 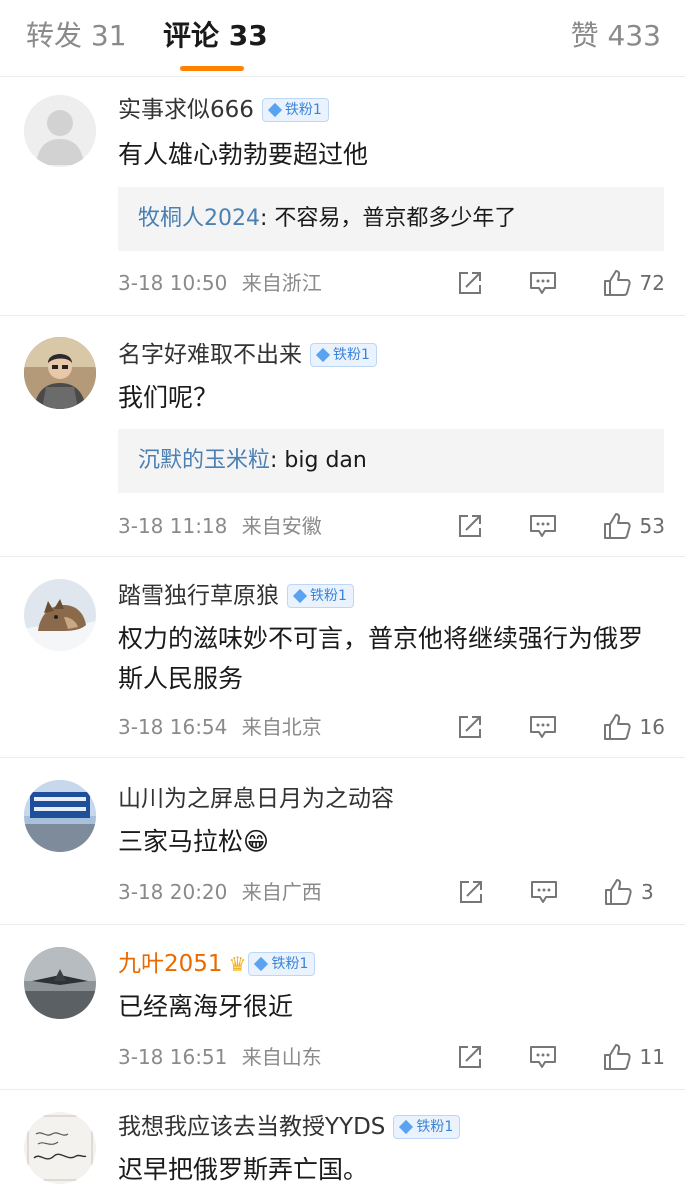 I want to click on default-avatar-icon, so click(x=60, y=131).